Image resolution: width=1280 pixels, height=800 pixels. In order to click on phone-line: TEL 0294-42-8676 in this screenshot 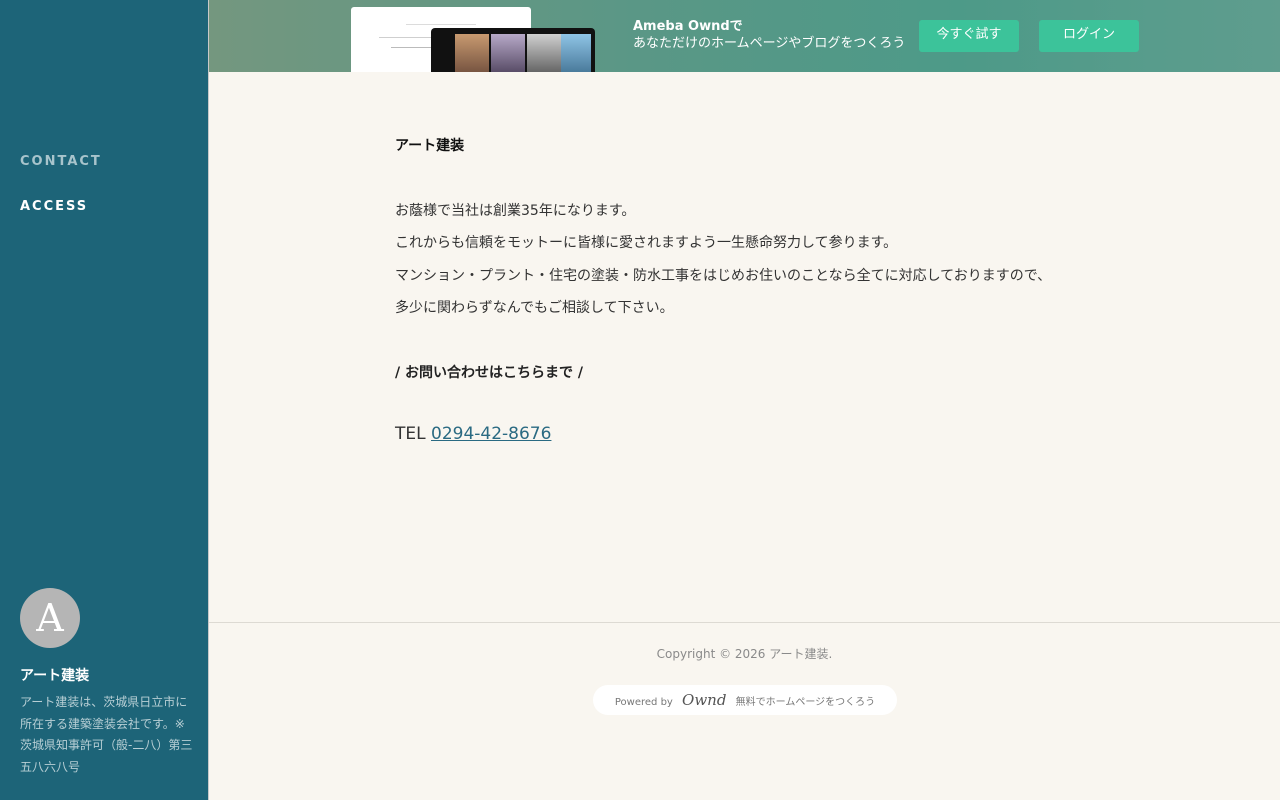, I will do `click(473, 434)`.